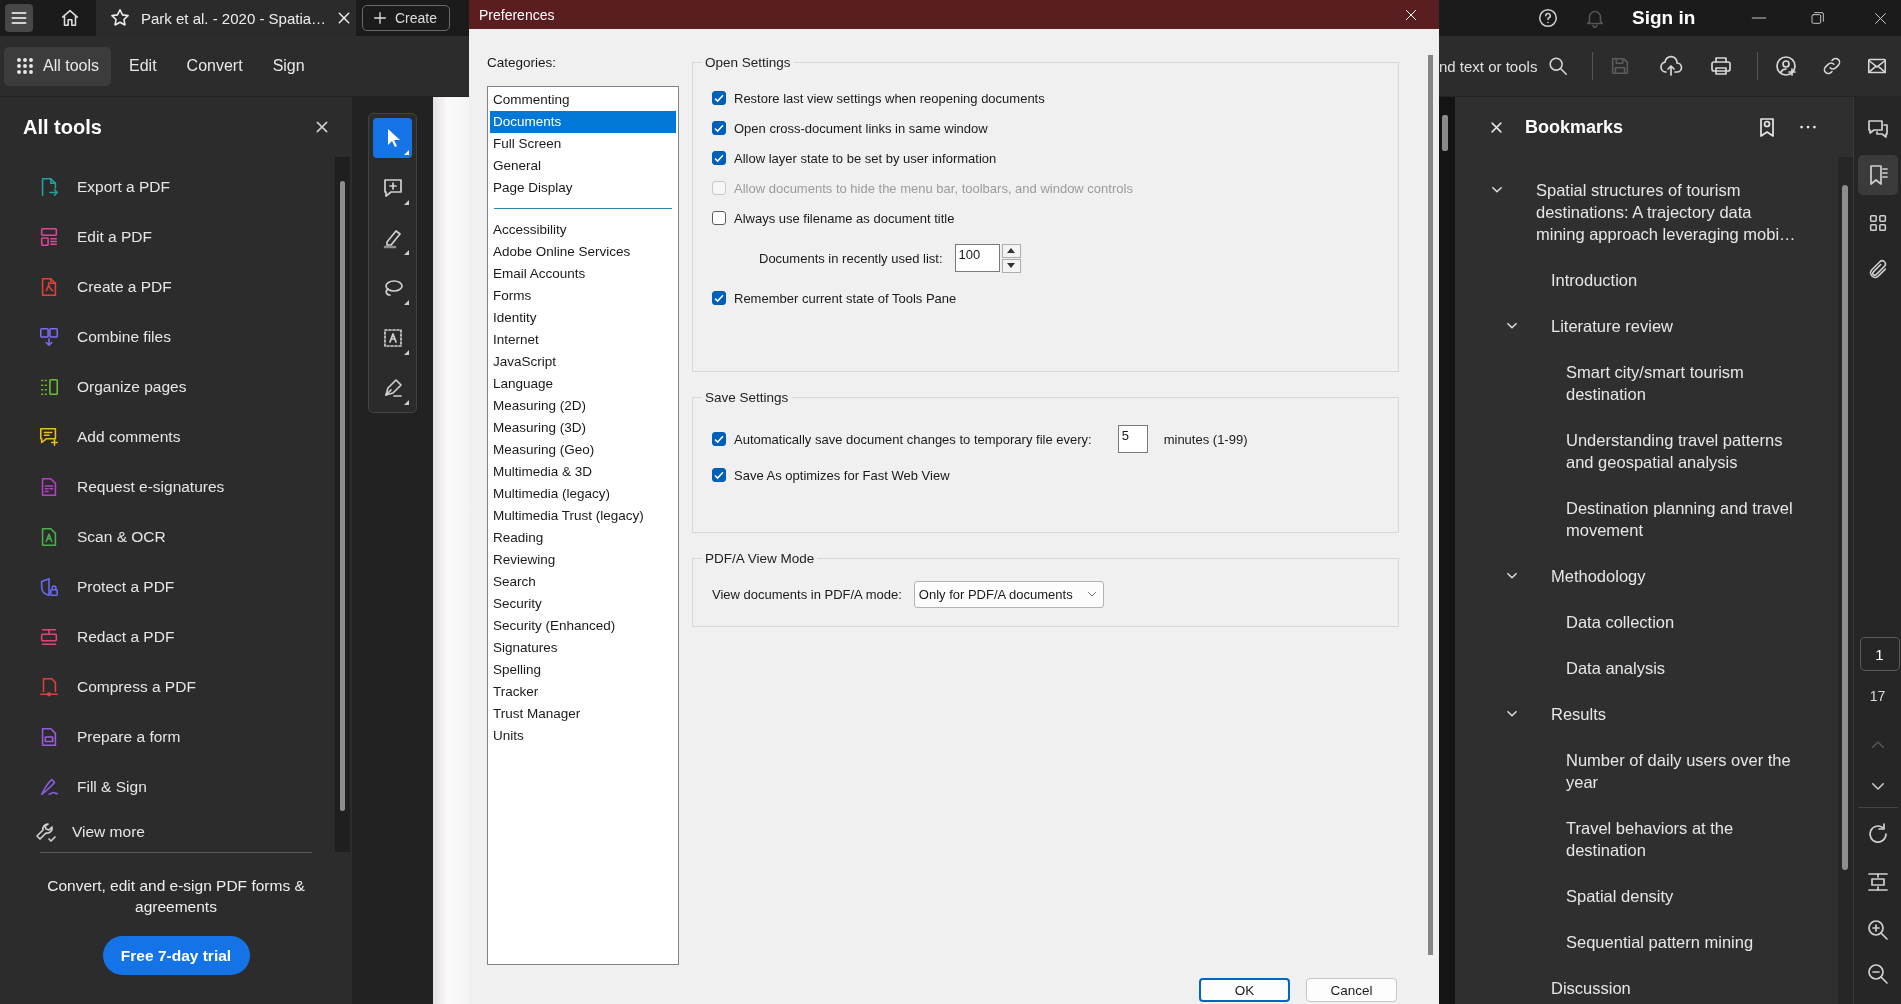  I want to click on category-item: Multimedia (legacy), so click(583, 494).